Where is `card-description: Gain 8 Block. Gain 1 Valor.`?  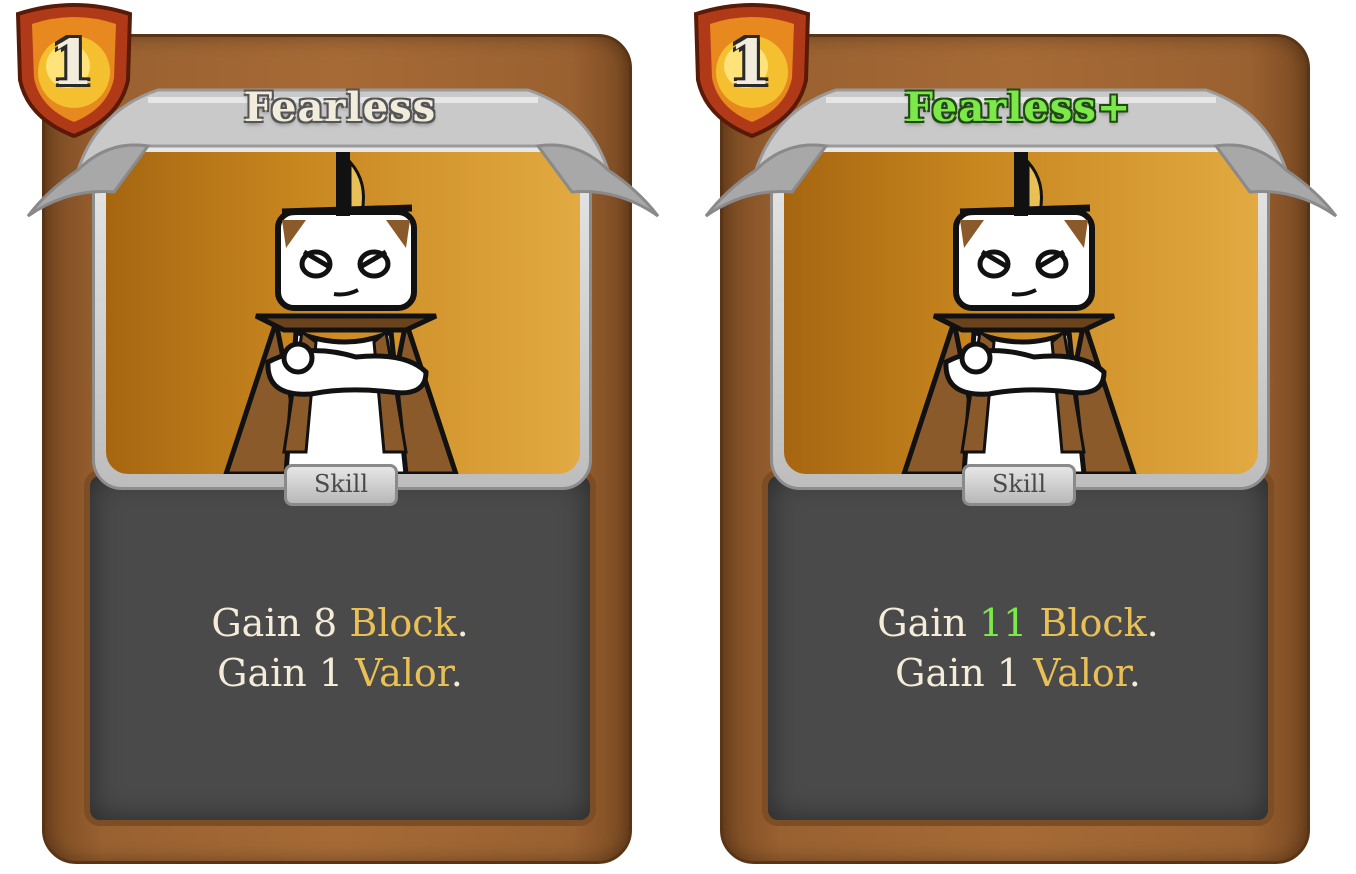 card-description: Gain 8 Block. Gain 1 Valor. is located at coordinates (340, 648).